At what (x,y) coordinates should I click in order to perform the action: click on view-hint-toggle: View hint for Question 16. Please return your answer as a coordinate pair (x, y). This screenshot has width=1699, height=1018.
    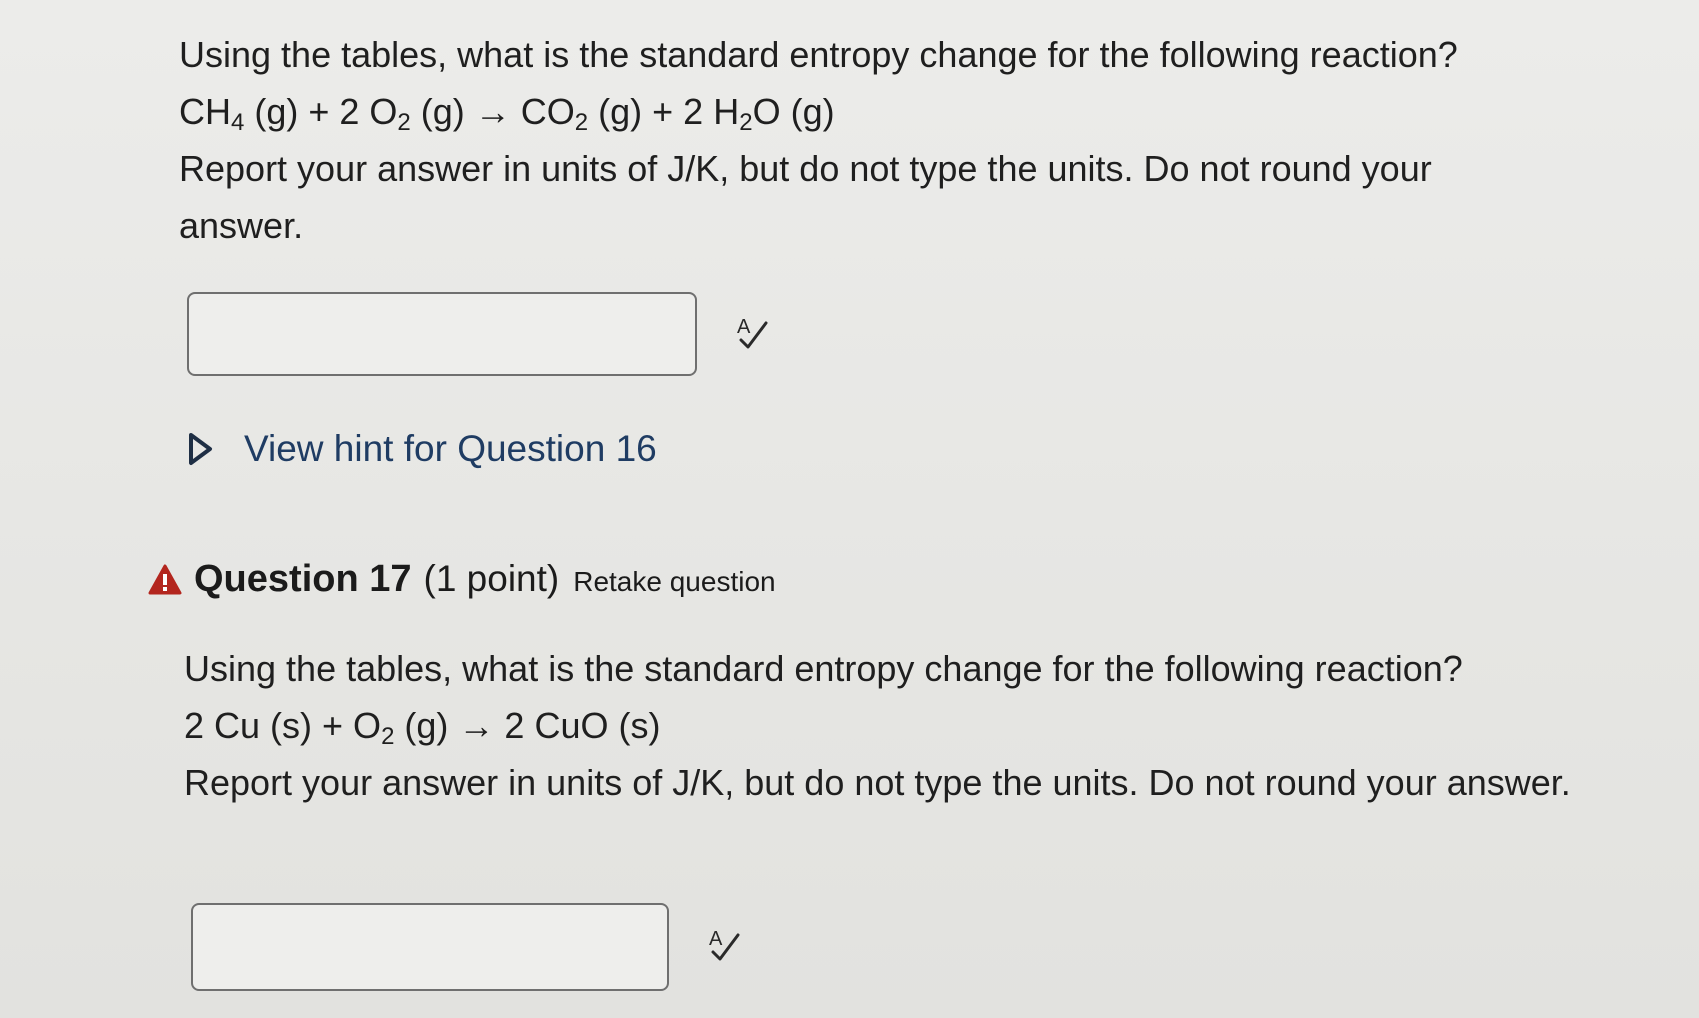
    Looking at the image, I should click on (422, 449).